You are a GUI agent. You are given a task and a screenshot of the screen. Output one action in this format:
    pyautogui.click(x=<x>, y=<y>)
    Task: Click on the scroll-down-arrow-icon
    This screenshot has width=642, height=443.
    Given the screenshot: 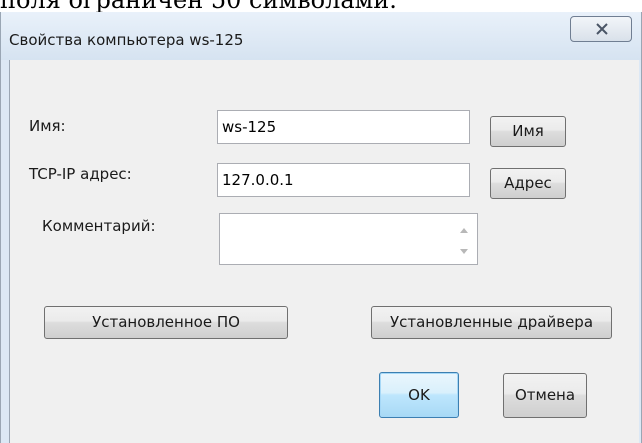 What is the action you would take?
    pyautogui.click(x=464, y=251)
    